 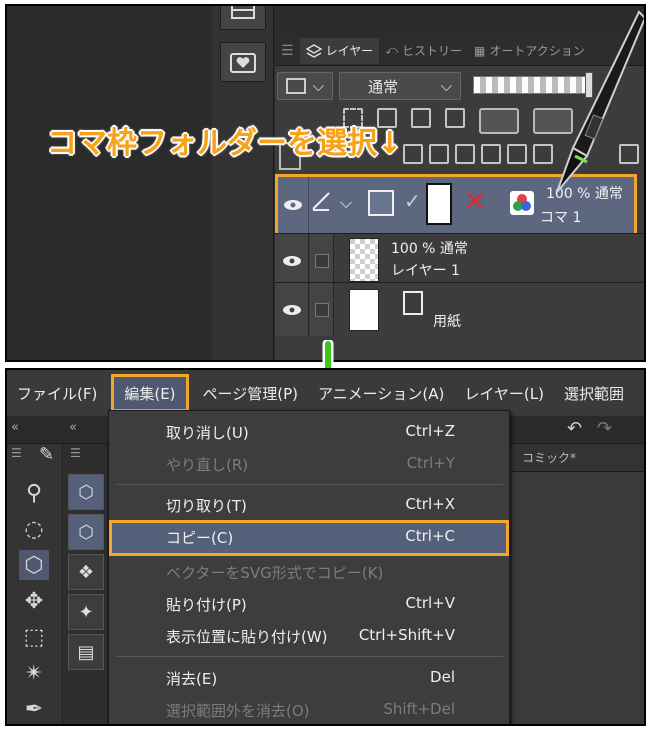 What do you see at coordinates (243, 62) in the screenshot?
I see `side-button-material` at bounding box center [243, 62].